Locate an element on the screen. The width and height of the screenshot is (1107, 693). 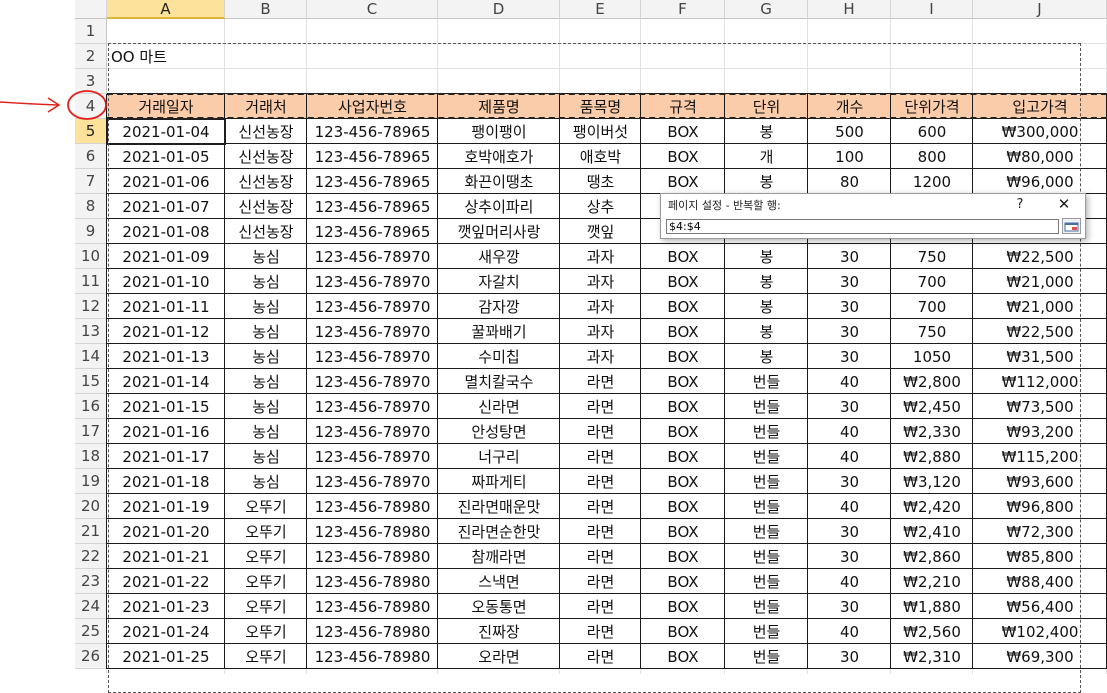
column-header-f: F is located at coordinates (683, 9).